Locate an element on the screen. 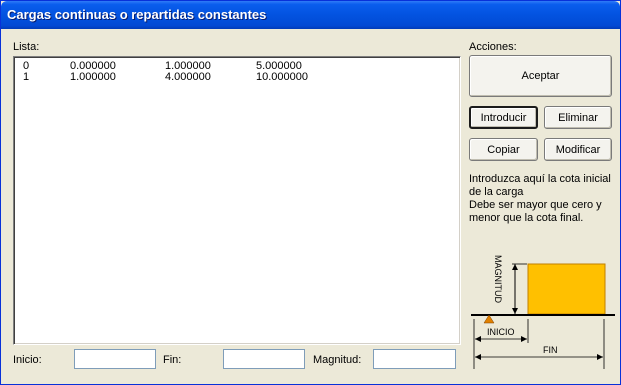  magnitude-field-label: Magnitud: is located at coordinates (337, 360).